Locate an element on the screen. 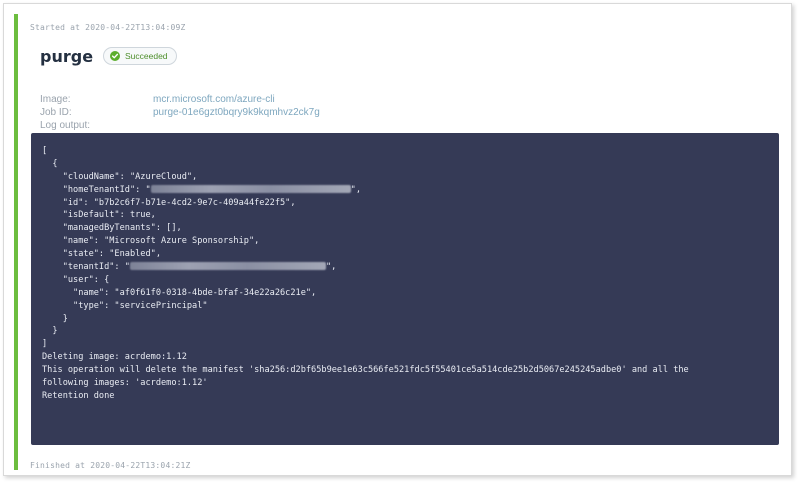 Image resolution: width=800 pixels, height=483 pixels. log-line: "managedByTenants": [], is located at coordinates (112, 228).